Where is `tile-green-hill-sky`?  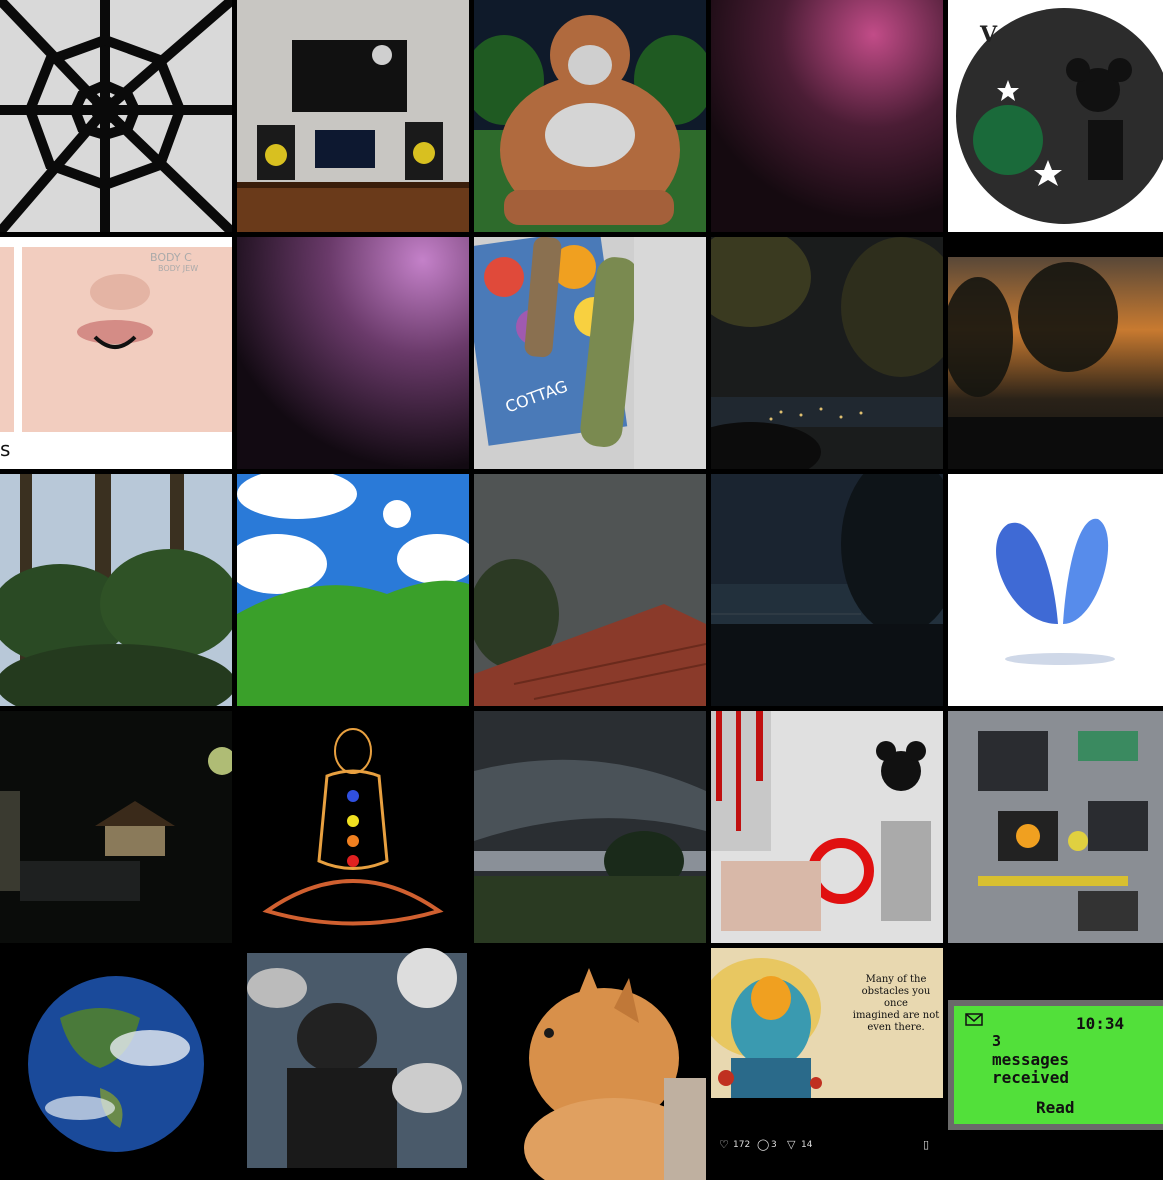 tile-green-hill-sky is located at coordinates (353, 590).